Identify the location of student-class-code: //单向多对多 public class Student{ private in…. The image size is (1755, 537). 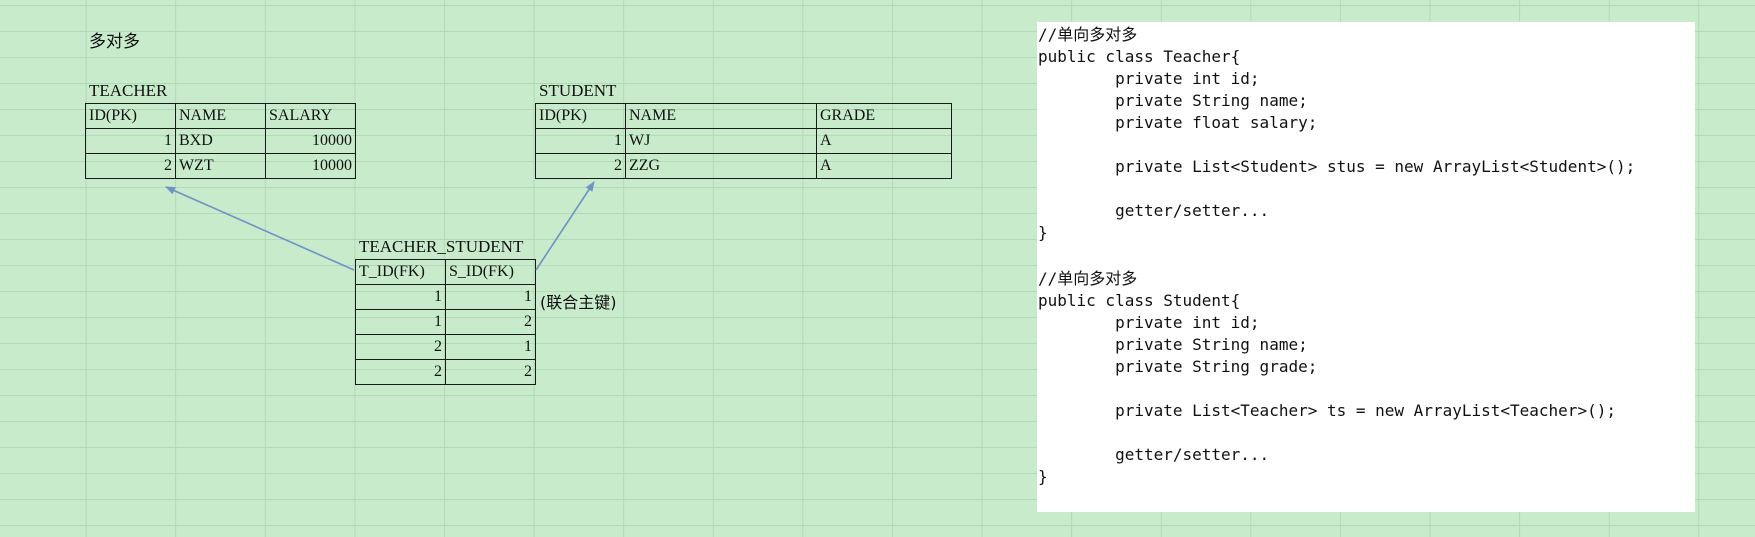
(1327, 377).